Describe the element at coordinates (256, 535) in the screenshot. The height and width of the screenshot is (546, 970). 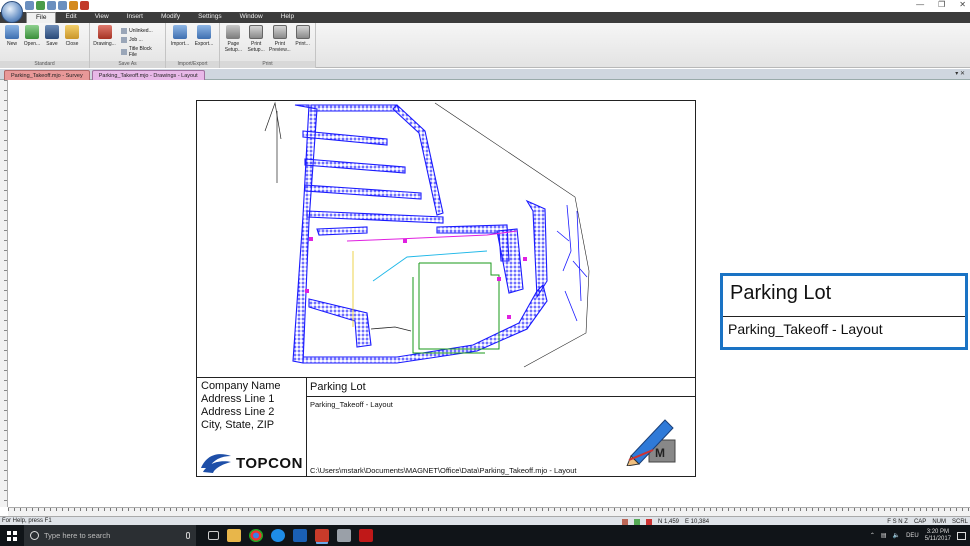
I see `chrome-icon` at that location.